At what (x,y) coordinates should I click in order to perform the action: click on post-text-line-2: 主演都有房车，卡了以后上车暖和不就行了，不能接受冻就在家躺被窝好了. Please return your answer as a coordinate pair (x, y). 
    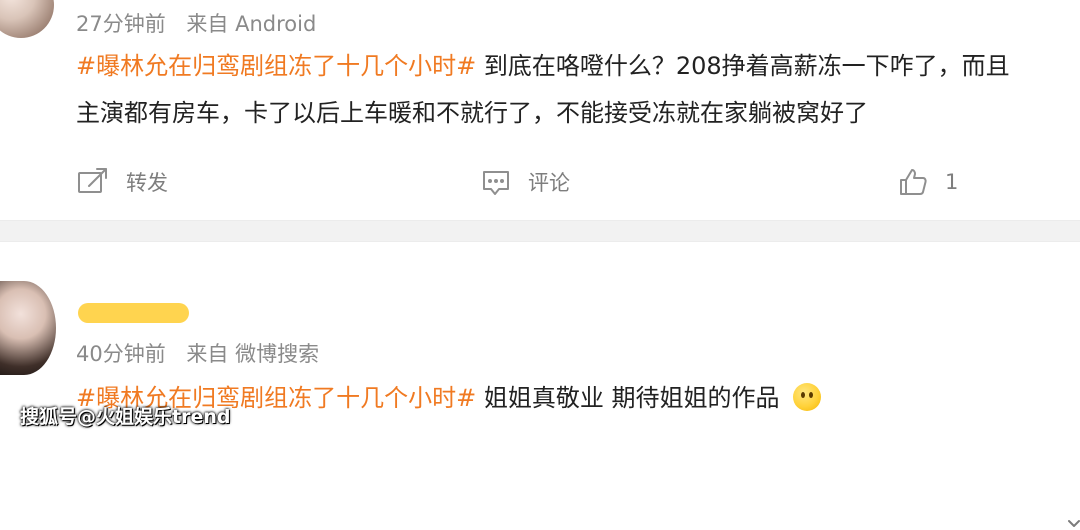
    Looking at the image, I should click on (578, 113).